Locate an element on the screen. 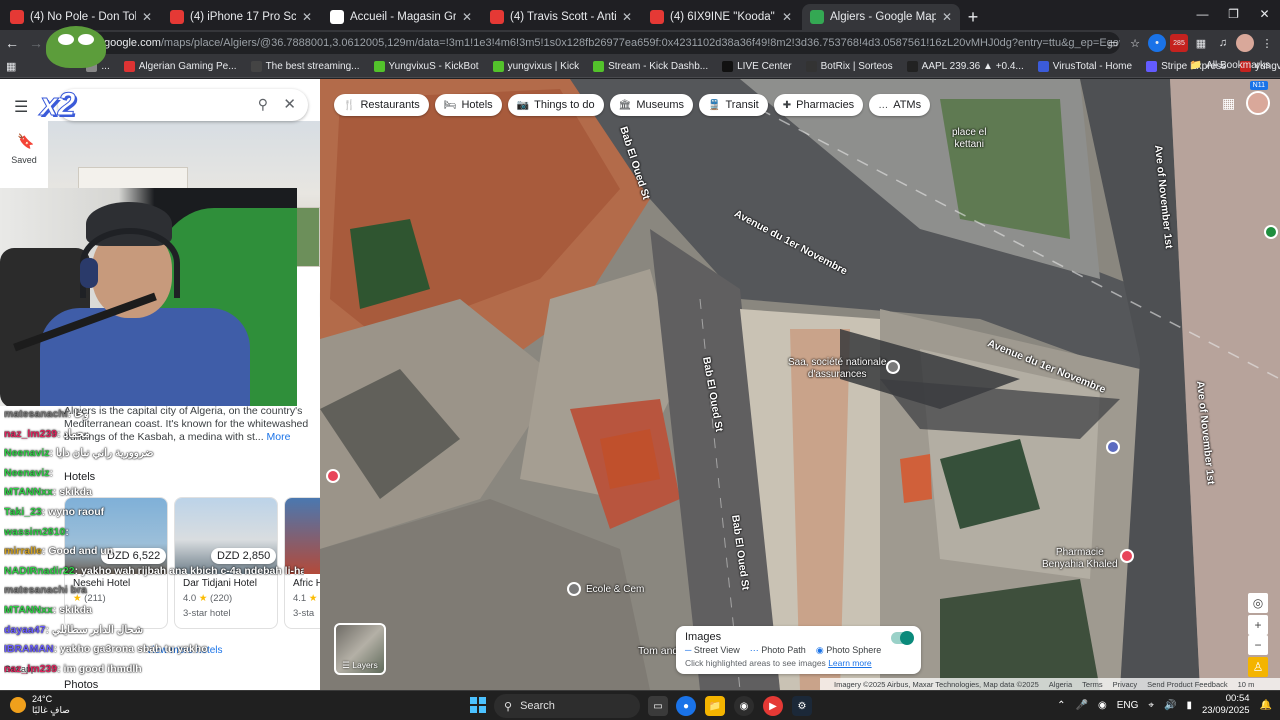 Image resolution: width=1280 pixels, height=720 pixels. zoom-out-button: − is located at coordinates (1258, 645).